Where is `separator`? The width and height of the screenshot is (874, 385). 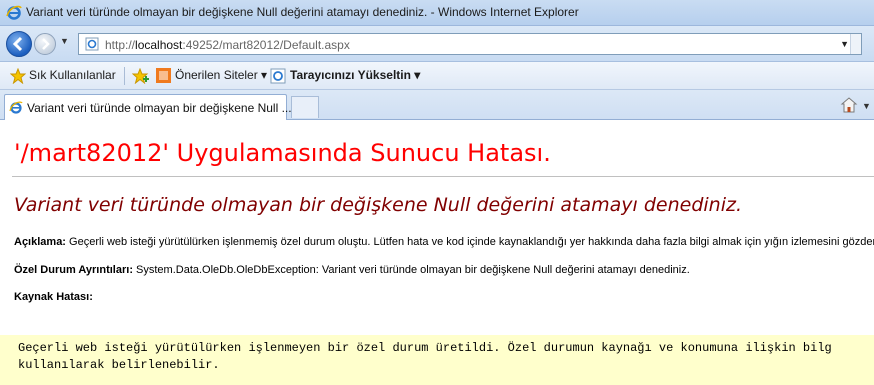
separator is located at coordinates (124, 76).